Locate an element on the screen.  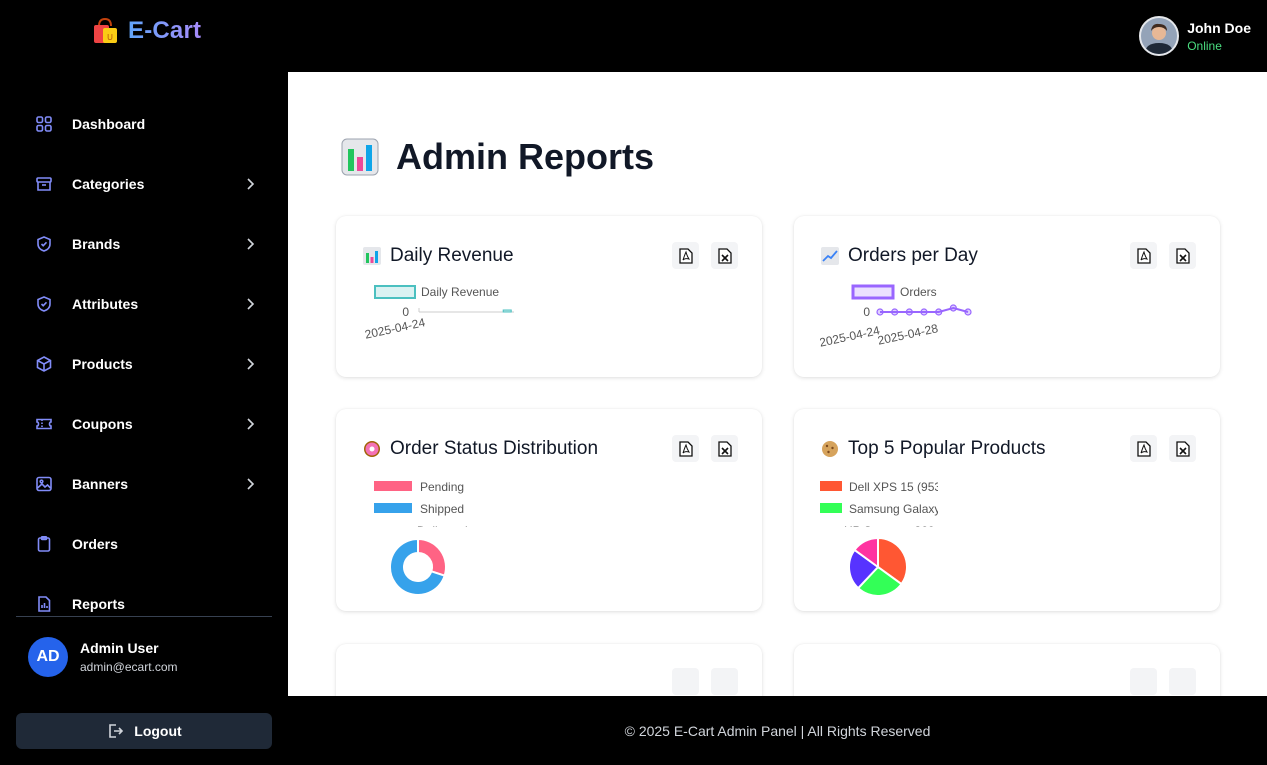
sidebar-item-label: Reports is located at coordinates (98, 604).